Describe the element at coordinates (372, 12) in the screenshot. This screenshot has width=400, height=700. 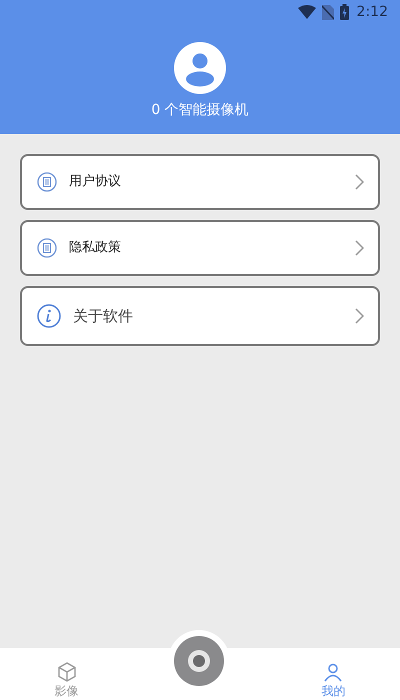
I see `status-time: 2:12` at that location.